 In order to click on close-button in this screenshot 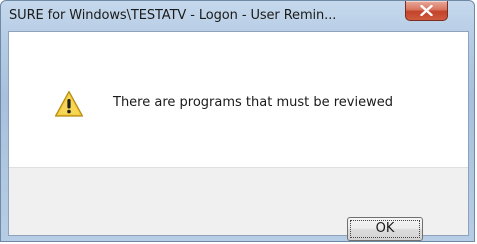, I will do `click(426, 11)`.